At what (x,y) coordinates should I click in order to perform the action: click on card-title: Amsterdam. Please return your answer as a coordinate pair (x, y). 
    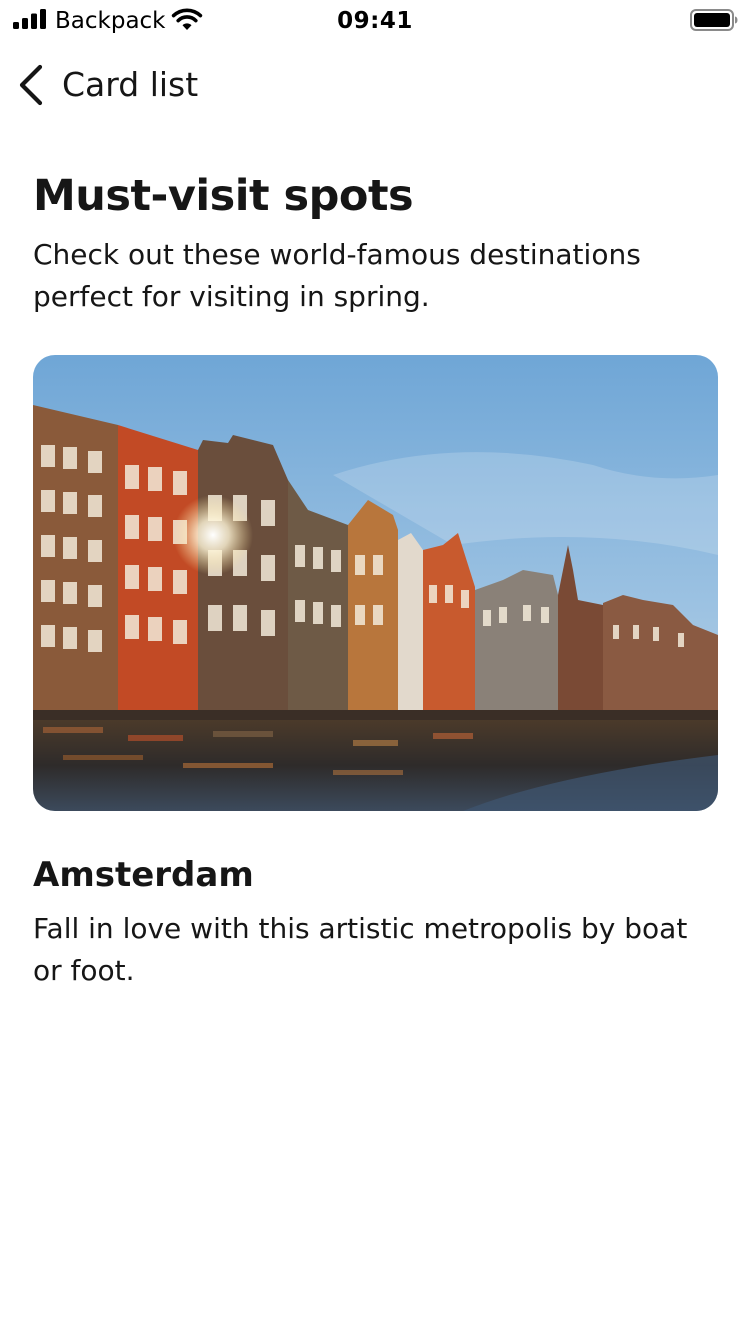
    Looking at the image, I should click on (143, 875).